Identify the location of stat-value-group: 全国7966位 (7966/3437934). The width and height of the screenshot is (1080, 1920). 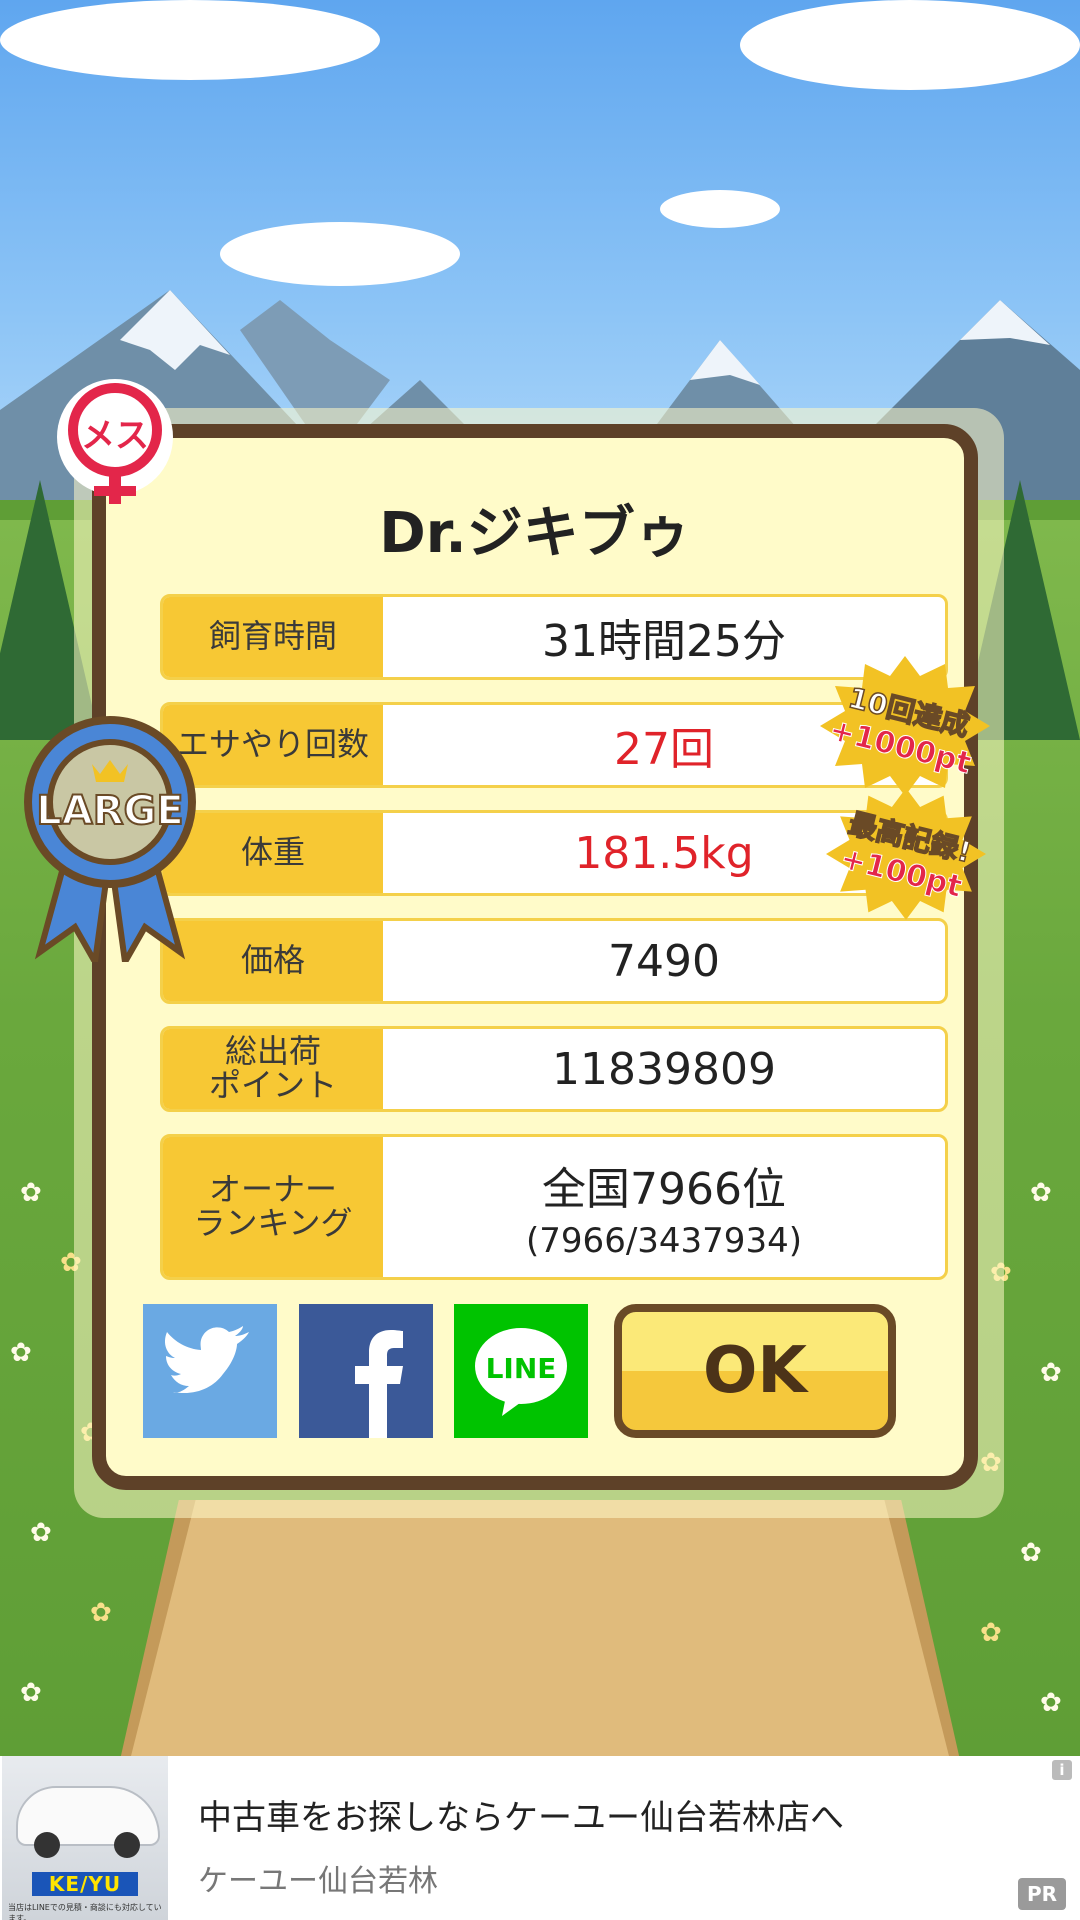
(664, 1207).